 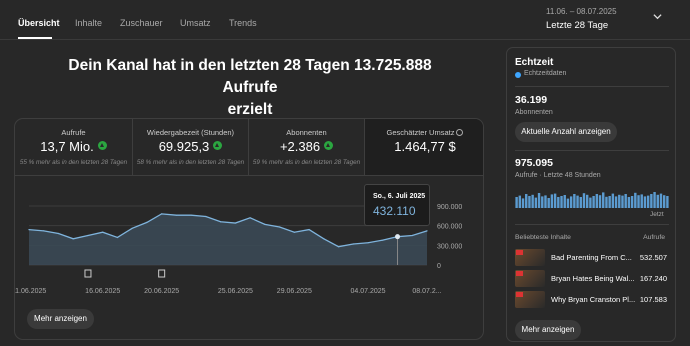 I want to click on metric-comparison: 58 % mehr als in den letzten 28 Tagen, so click(x=190, y=162).